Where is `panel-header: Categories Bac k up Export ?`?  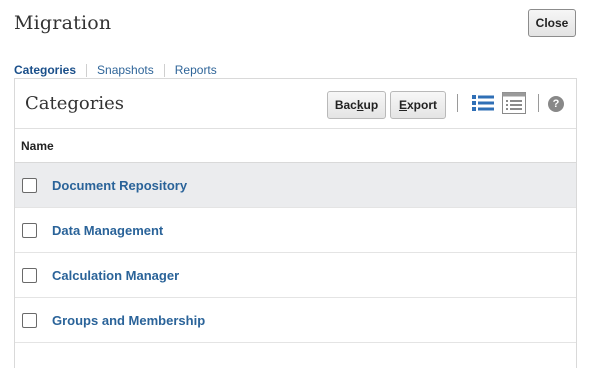
panel-header: Categories Bac k up Export ? is located at coordinates (295, 104).